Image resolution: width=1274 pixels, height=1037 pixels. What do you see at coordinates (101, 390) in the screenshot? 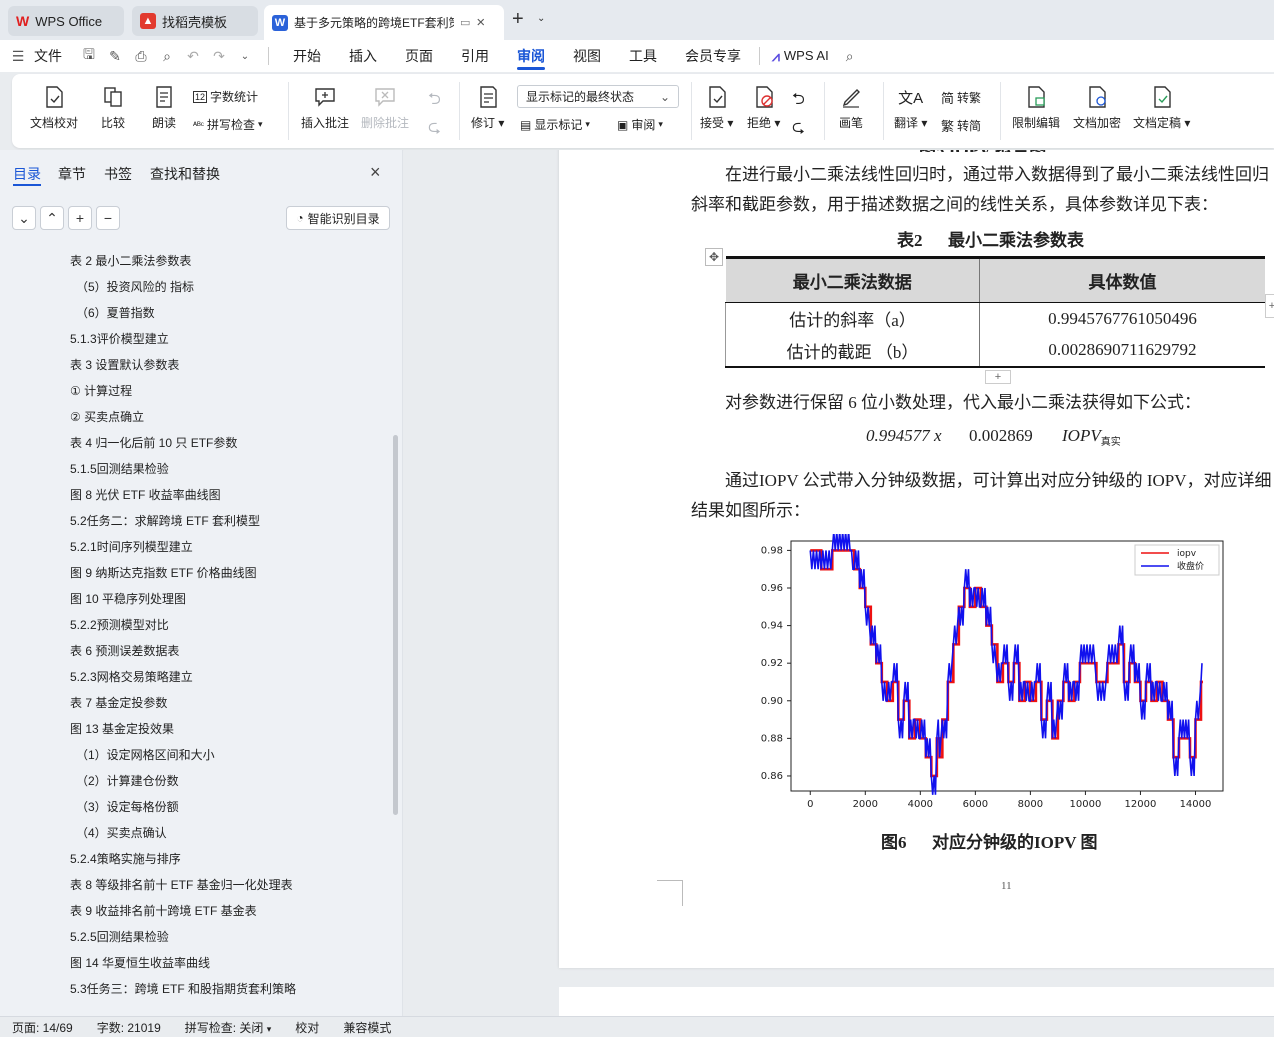
I see `toc-item: ① 计算过程` at bounding box center [101, 390].